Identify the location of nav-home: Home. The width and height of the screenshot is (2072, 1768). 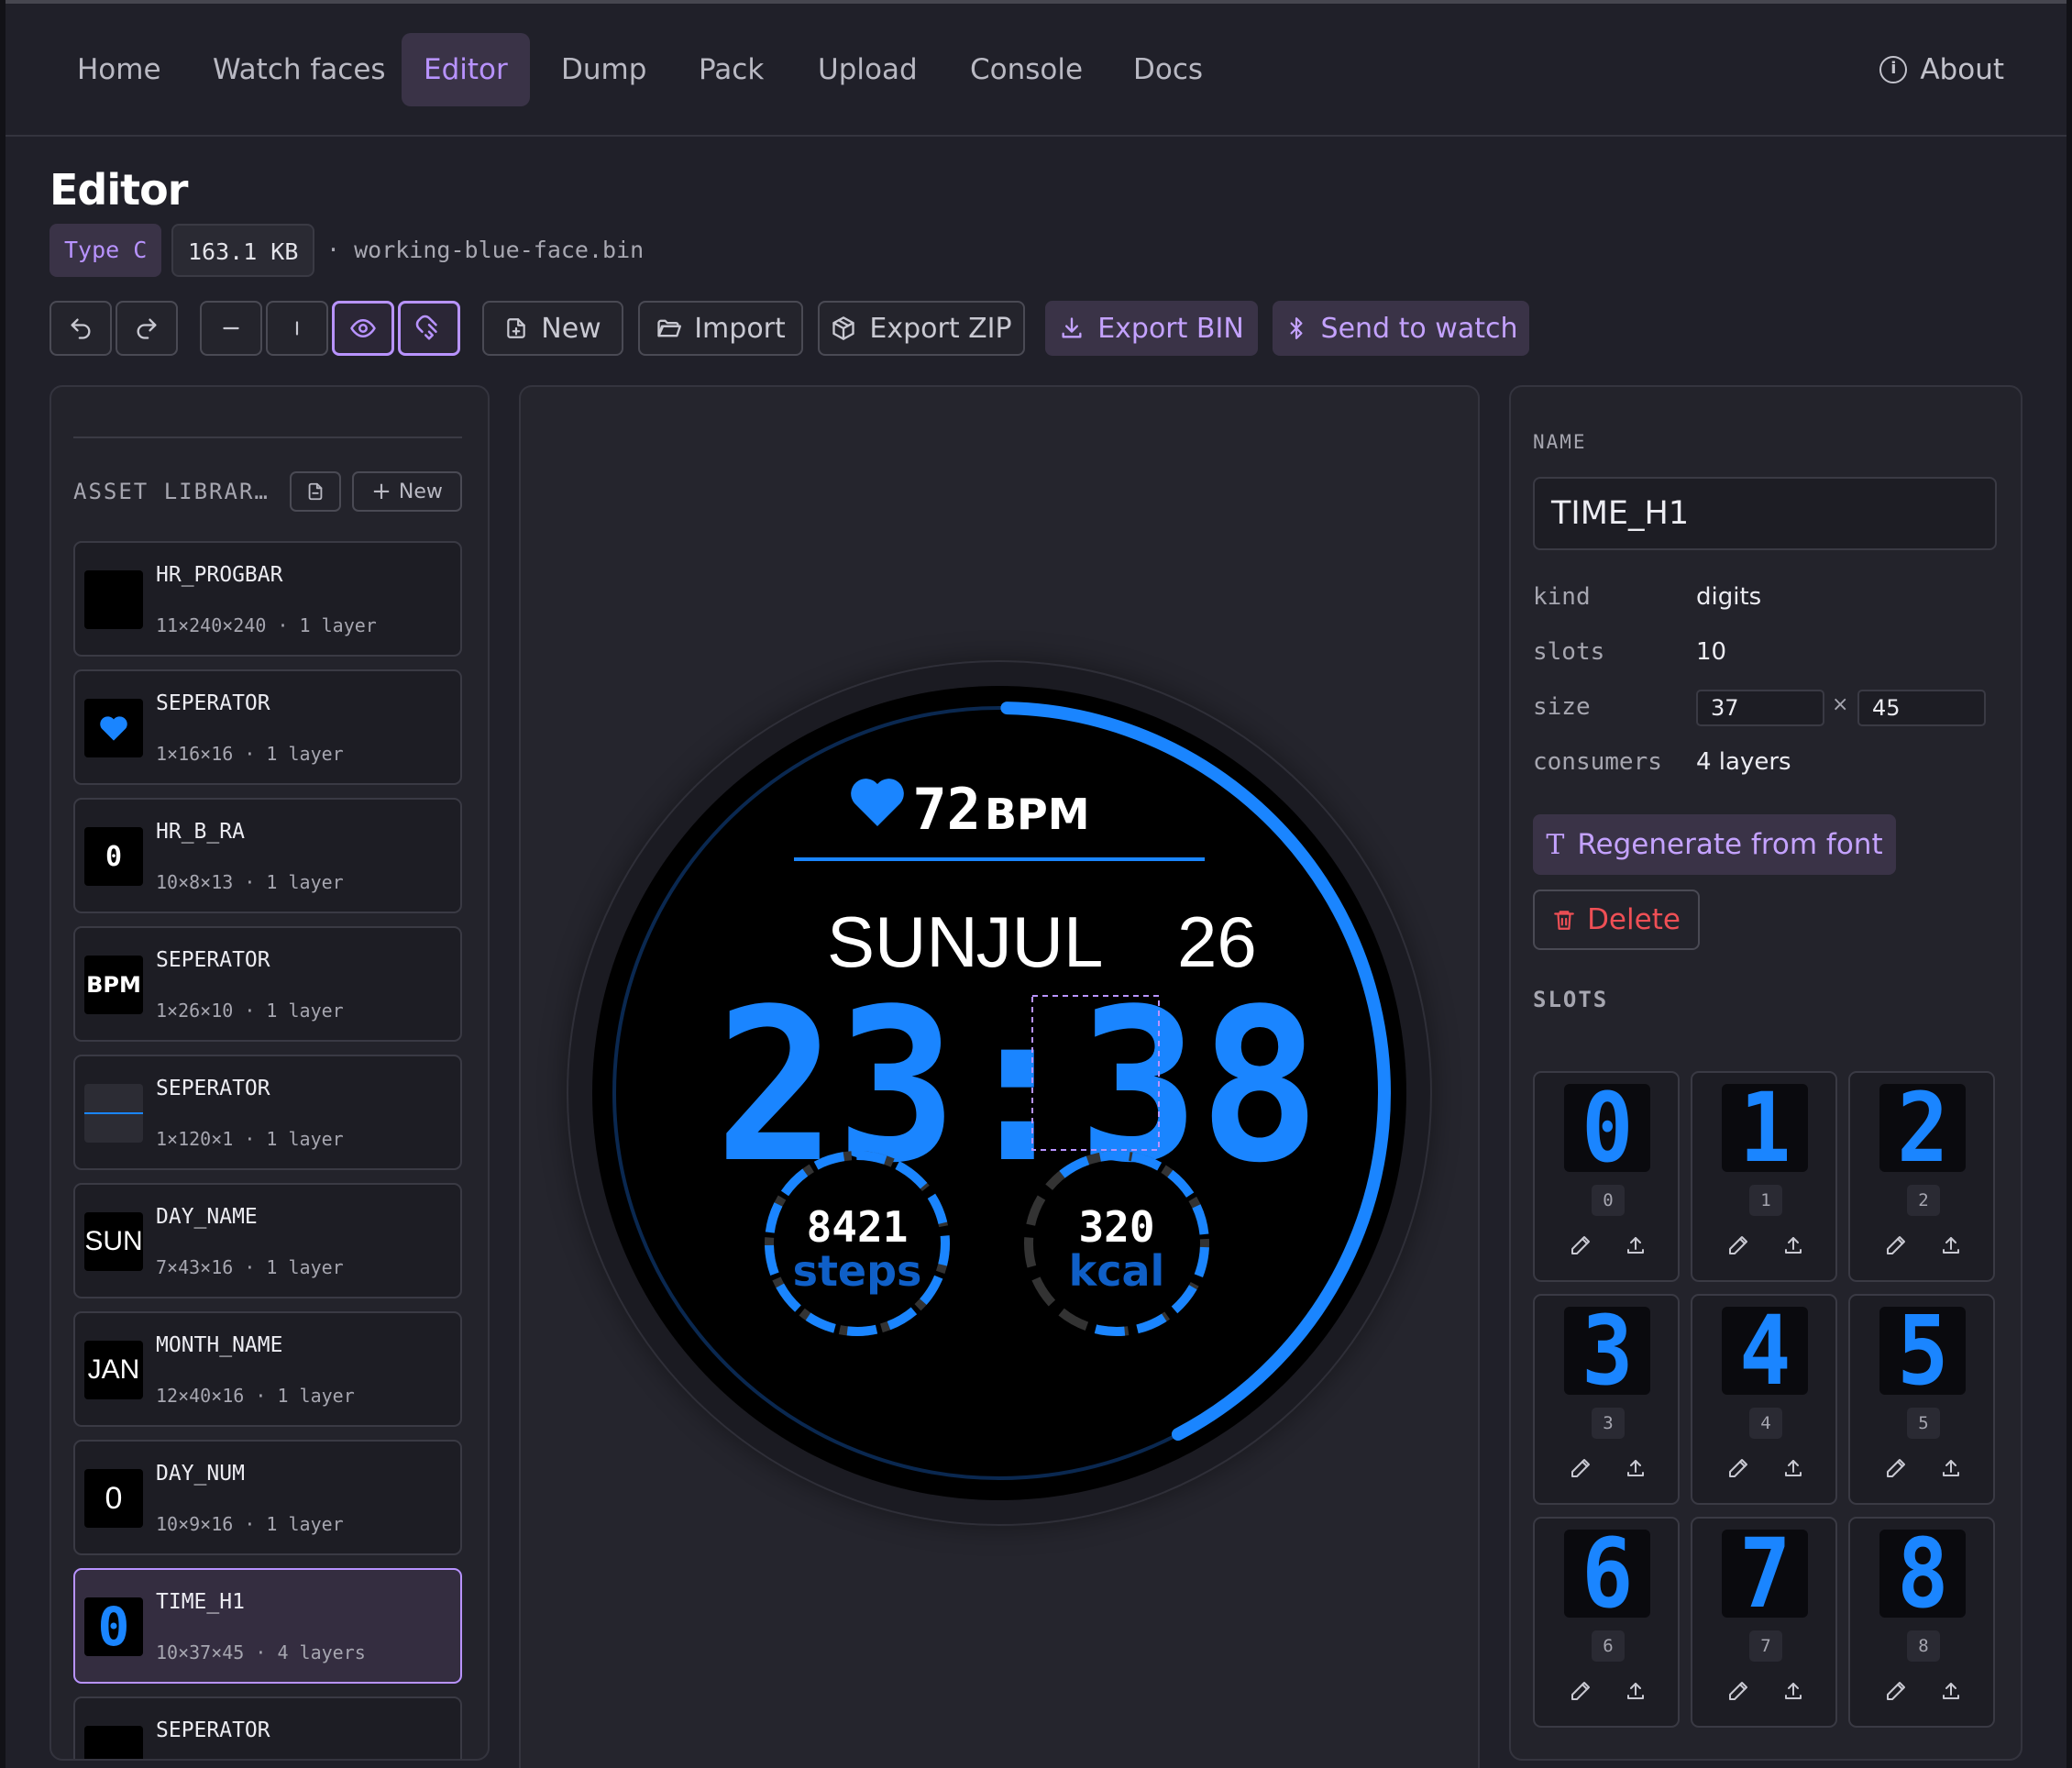
(119, 69).